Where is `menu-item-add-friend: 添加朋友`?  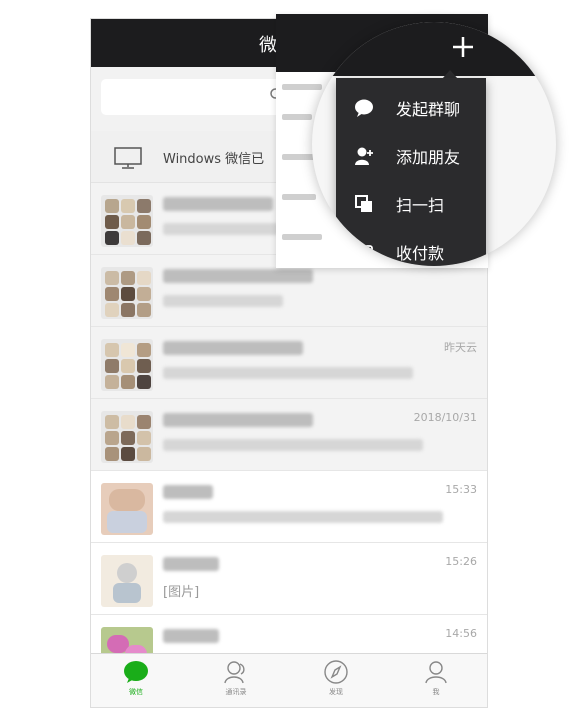
menu-item-add-friend: 添加朋友 is located at coordinates (411, 156).